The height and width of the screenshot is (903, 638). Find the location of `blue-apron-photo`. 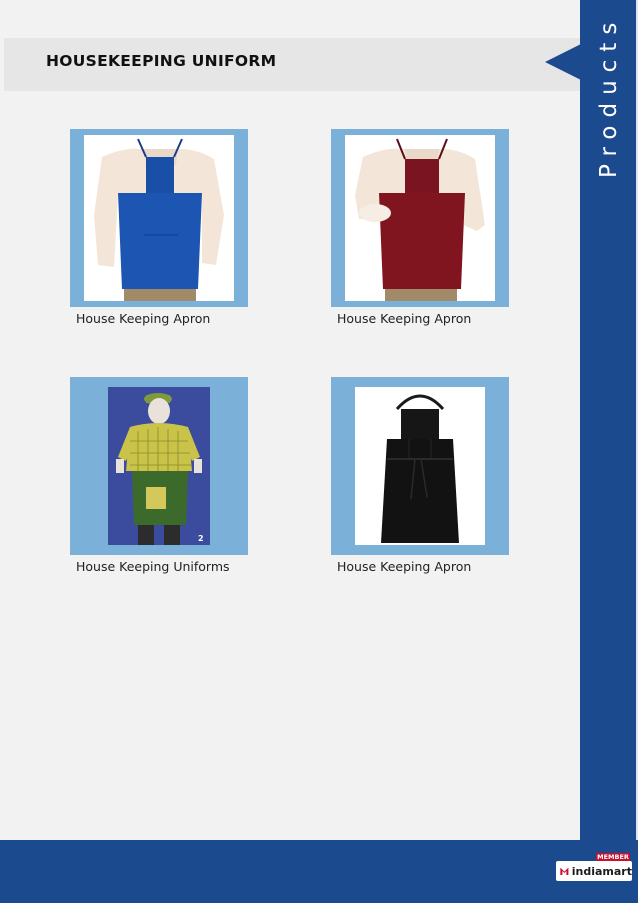

blue-apron-photo is located at coordinates (159, 218).